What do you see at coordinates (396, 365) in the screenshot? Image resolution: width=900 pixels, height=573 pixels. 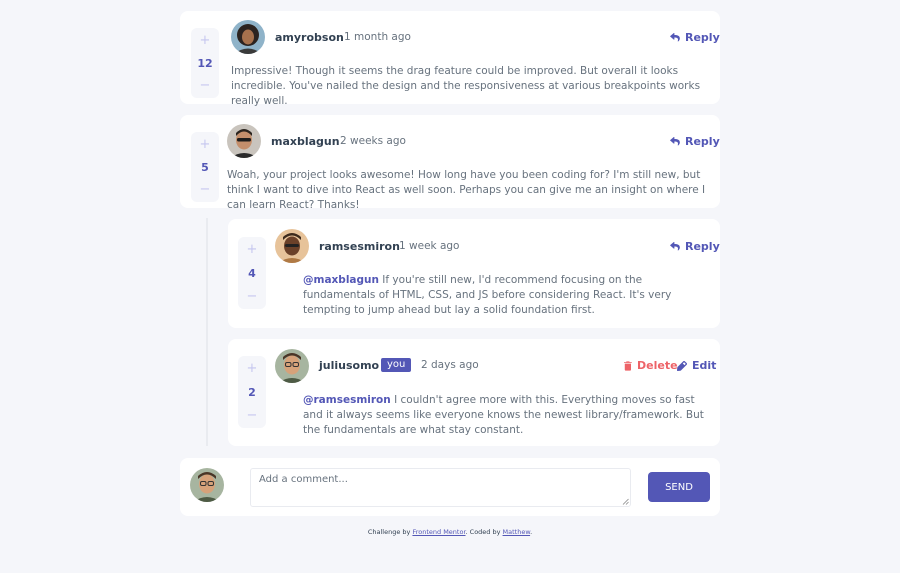 I see `you-badge: you` at bounding box center [396, 365].